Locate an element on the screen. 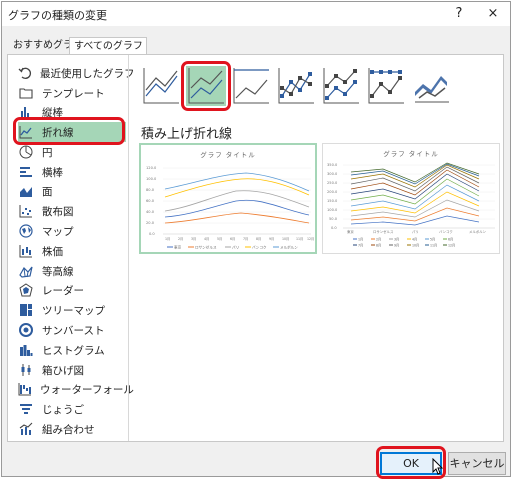  sidebar-item-combo: 組み合わせ is located at coordinates (72, 429).